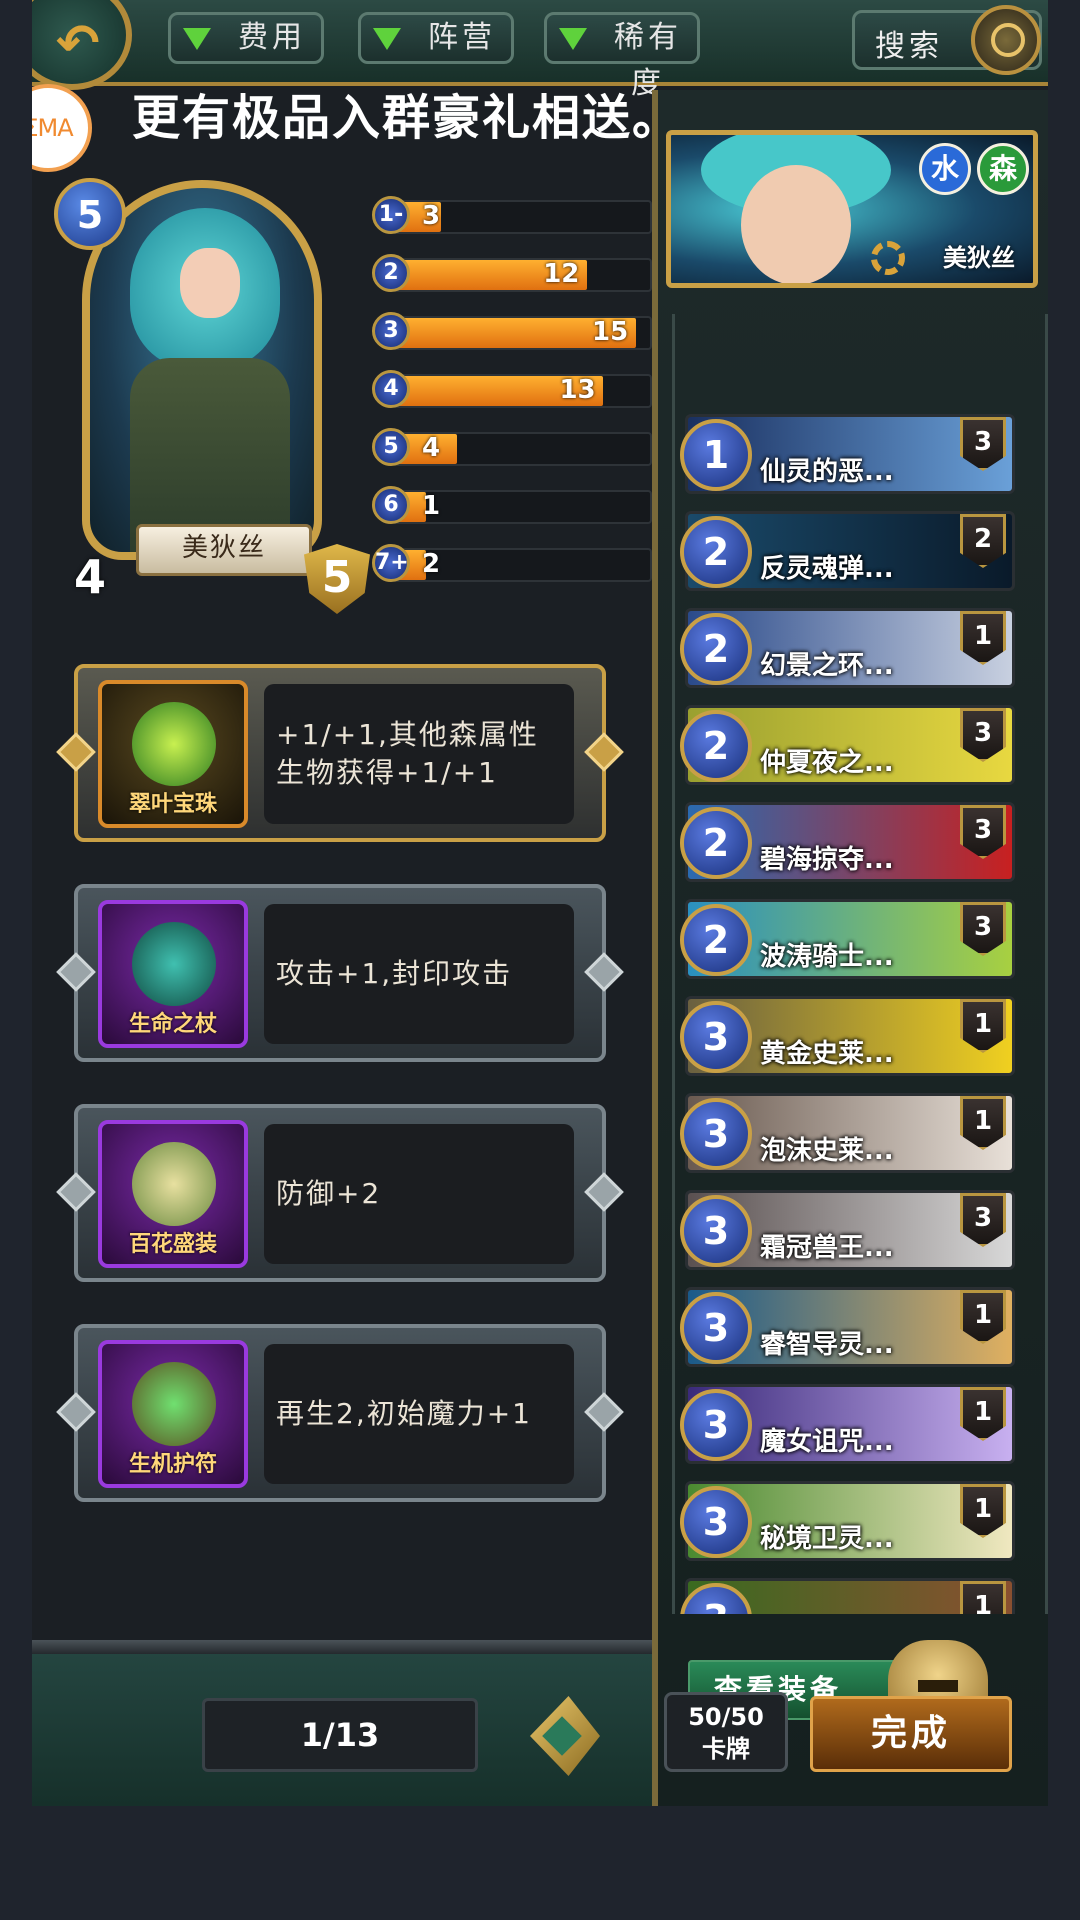 This screenshot has width=1080, height=1920. Describe the element at coordinates (340, 753) in the screenshot. I see `equipment-slot: 翠叶宝珠 +1/+1,其他森属性生物获得+1/+1` at that location.